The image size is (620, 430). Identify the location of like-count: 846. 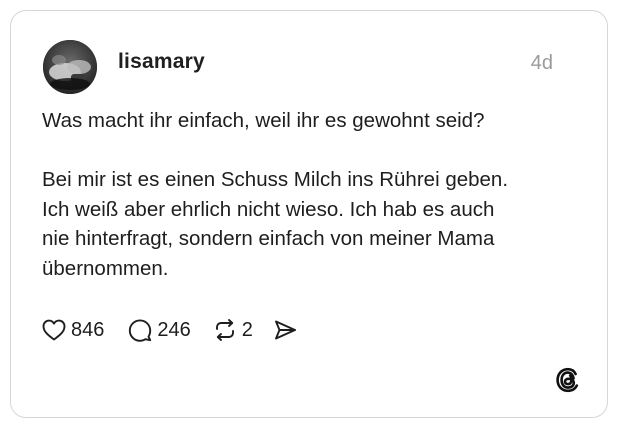
(88, 329).